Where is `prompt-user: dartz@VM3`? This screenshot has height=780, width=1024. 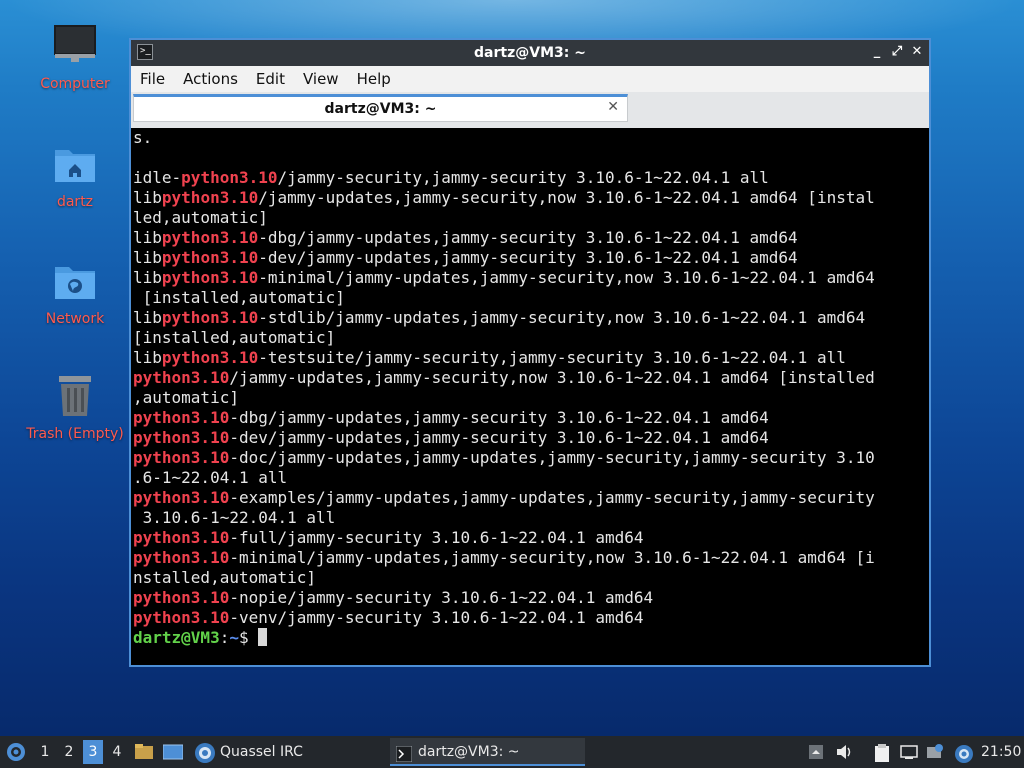
prompt-user: dartz@VM3 is located at coordinates (176, 637).